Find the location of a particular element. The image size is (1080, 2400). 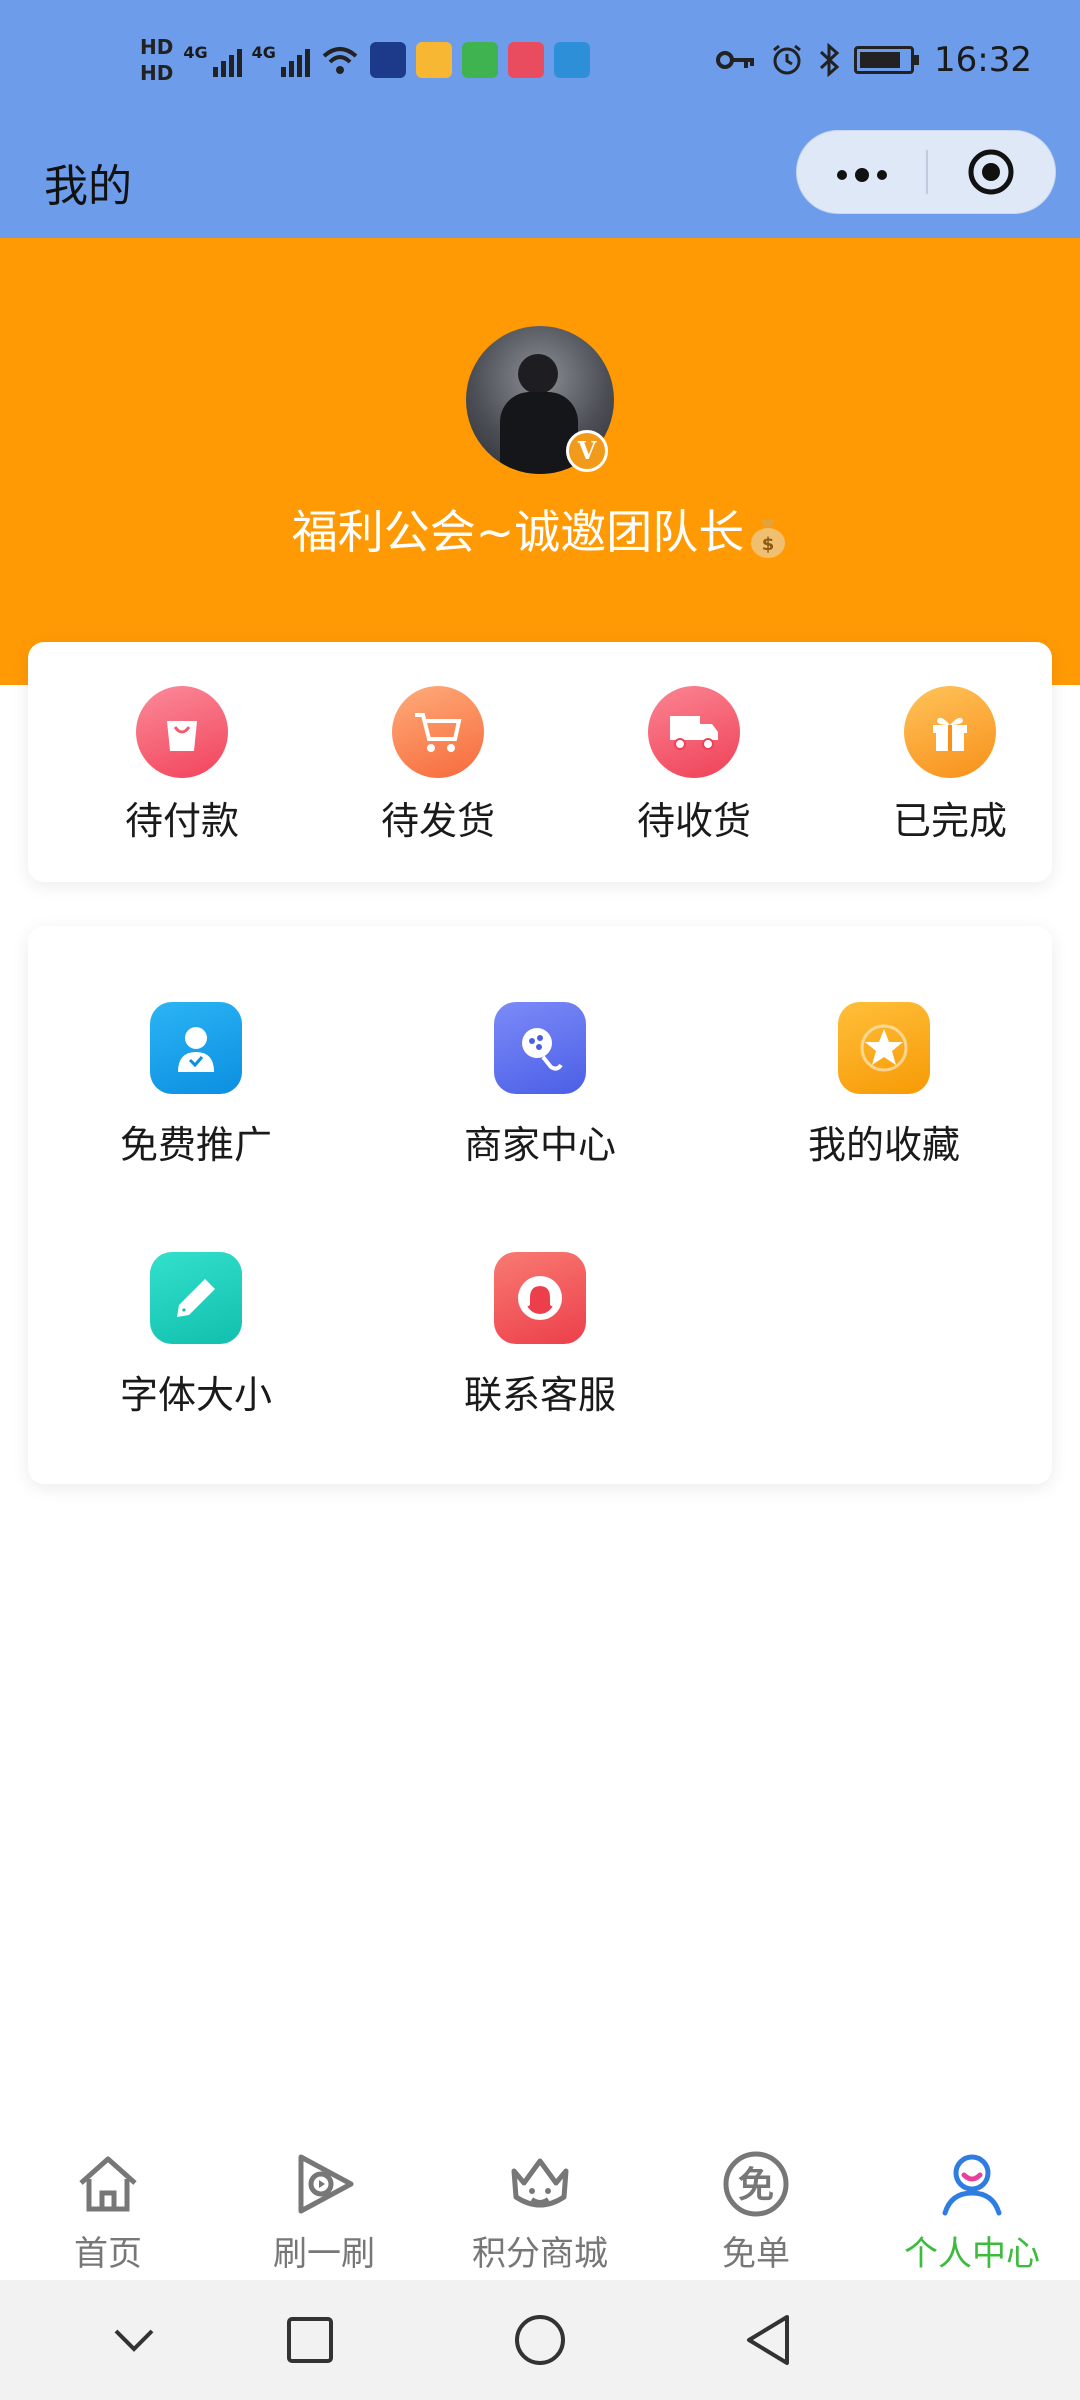

network-type-1: 4G is located at coordinates (195, 52).